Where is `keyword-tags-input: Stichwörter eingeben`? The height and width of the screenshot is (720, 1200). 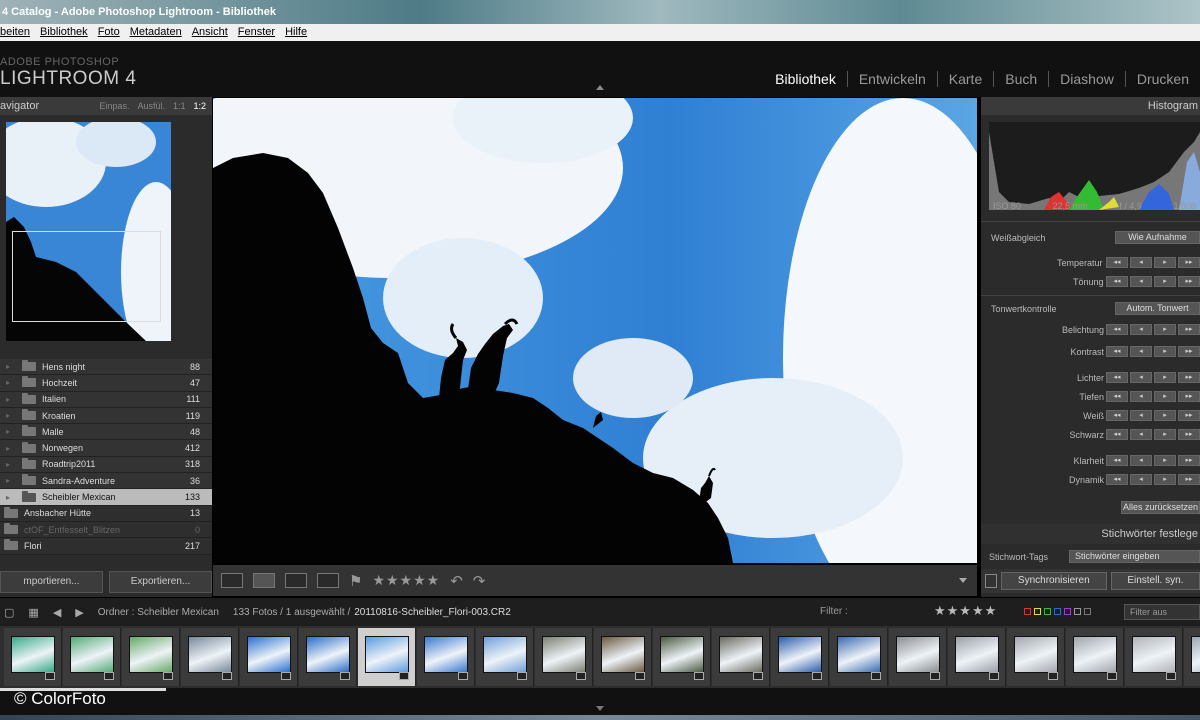
keyword-tags-input: Stichwörter eingeben is located at coordinates (1134, 556).